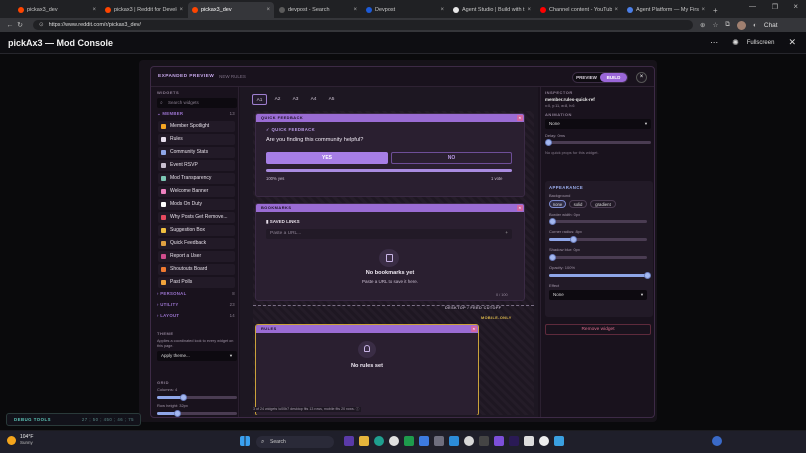 This screenshot has height=453, width=806. I want to click on browser-tab: pickax3 | Reddit for Develo... ×, so click(144, 10).